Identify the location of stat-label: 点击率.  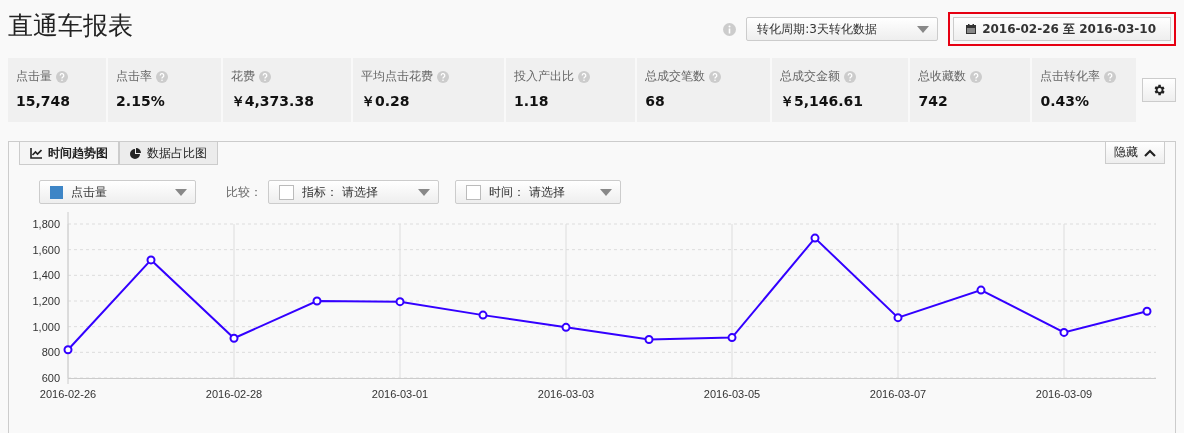
(134, 76).